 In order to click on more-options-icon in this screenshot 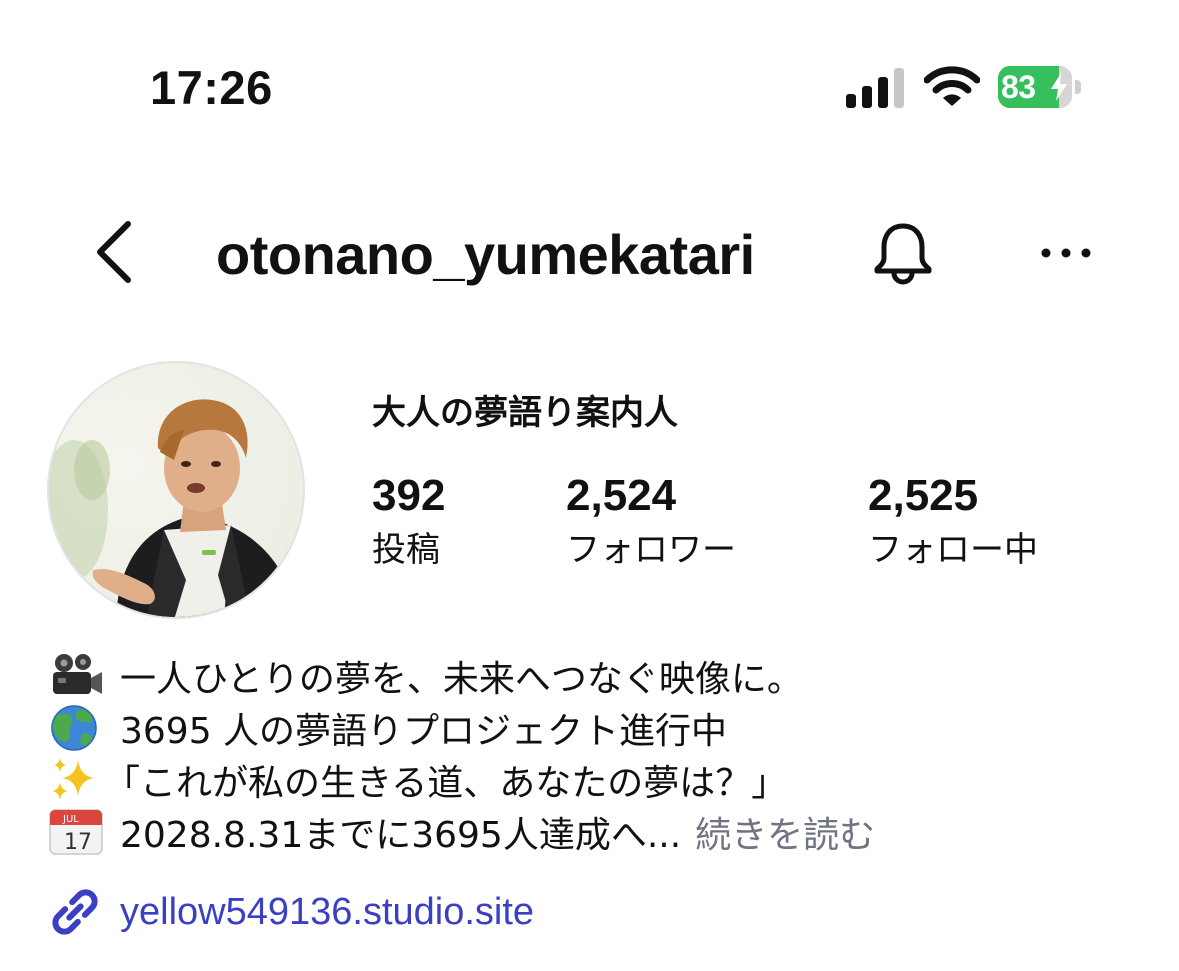, I will do `click(1066, 253)`.